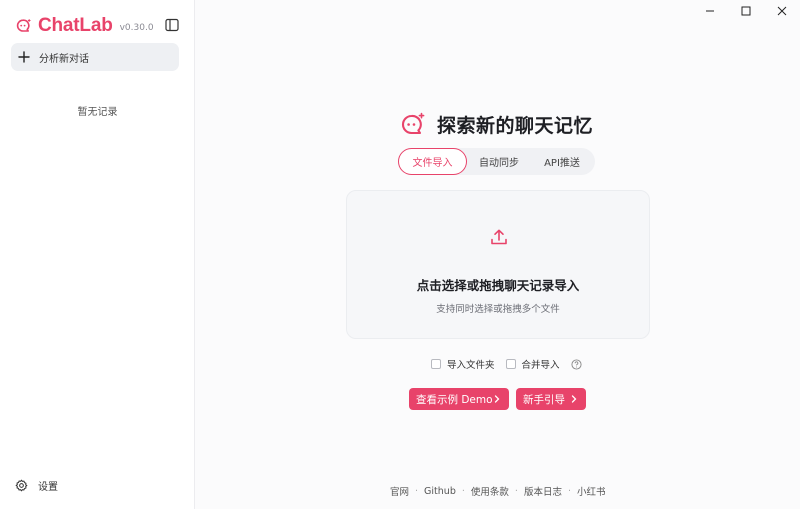  Describe the element at coordinates (499, 237) in the screenshot. I see `upload-icon` at that location.